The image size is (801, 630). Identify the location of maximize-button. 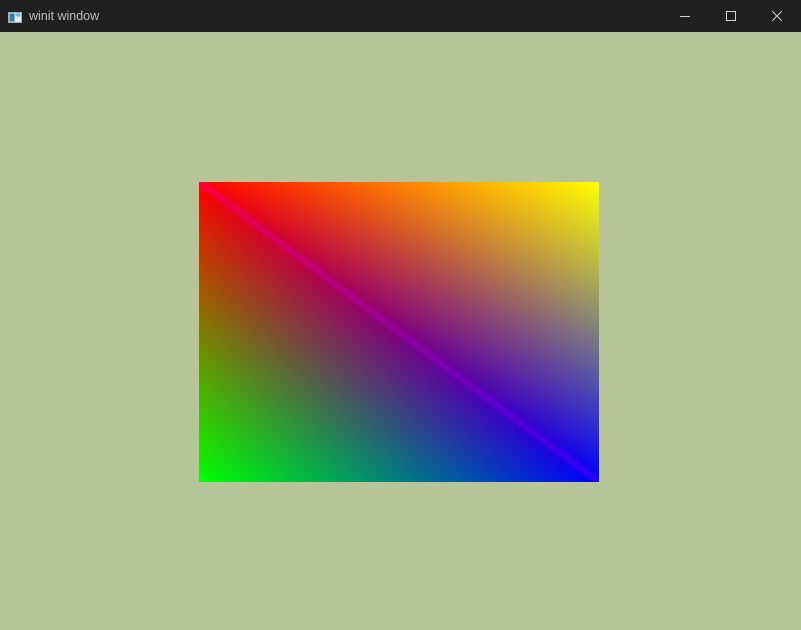
(731, 16).